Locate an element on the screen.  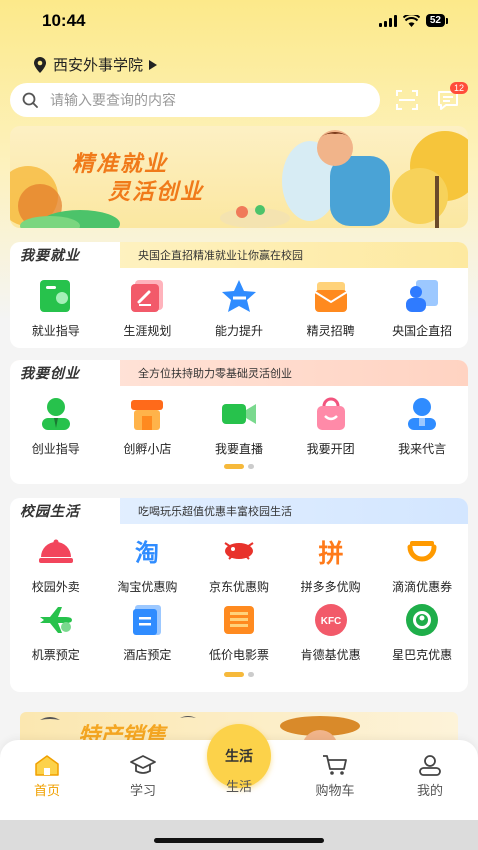
system-nav-area is located at coordinates (239, 835).